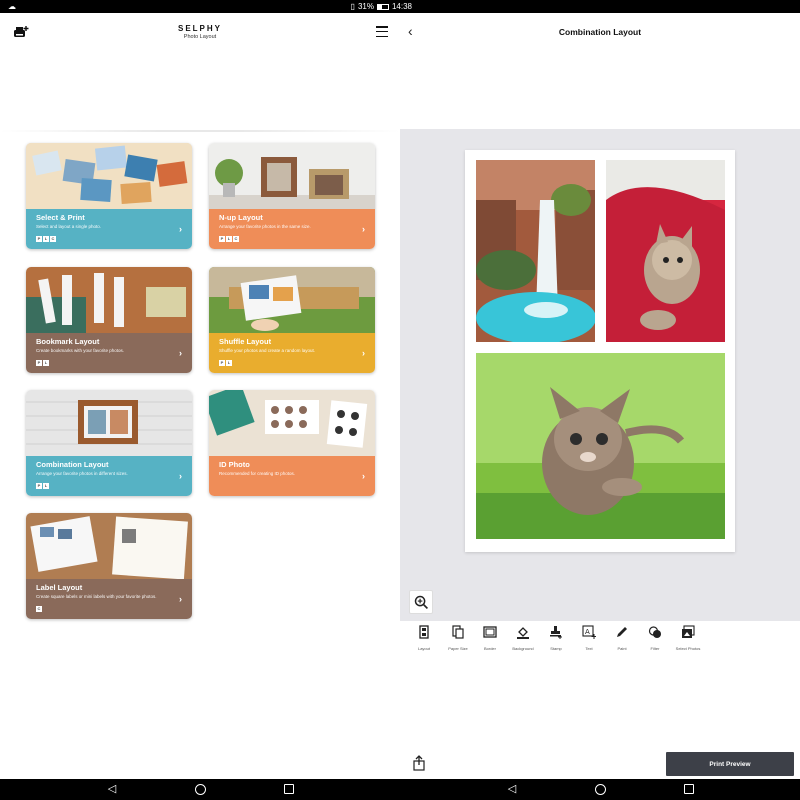 The height and width of the screenshot is (800, 800). I want to click on tool-text: A Text, so click(589, 638).